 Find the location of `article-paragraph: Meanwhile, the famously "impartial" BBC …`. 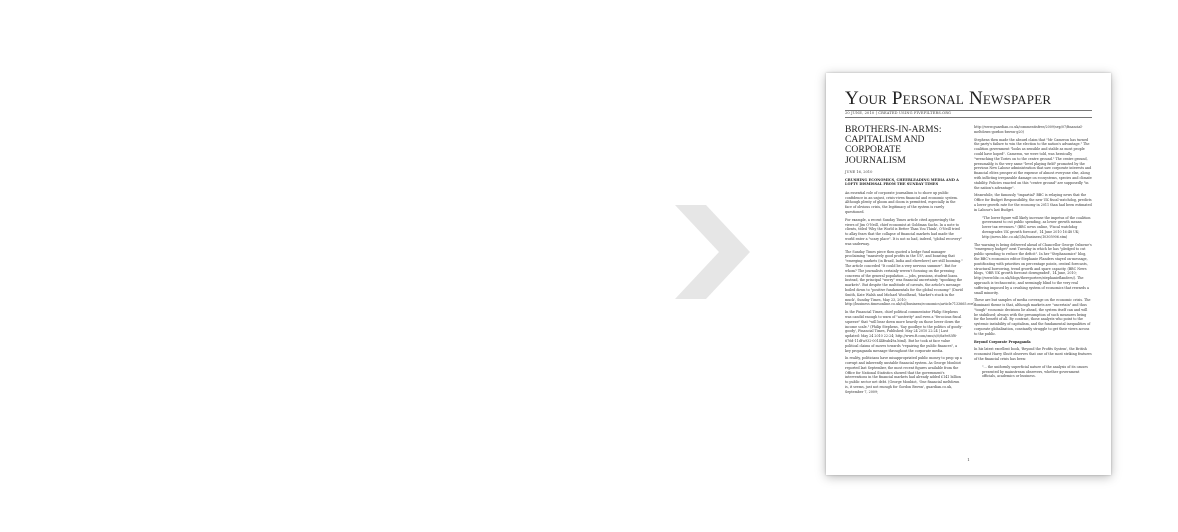

article-paragraph: Meanwhile, the famously "impartial" BBC … is located at coordinates (1033, 202).